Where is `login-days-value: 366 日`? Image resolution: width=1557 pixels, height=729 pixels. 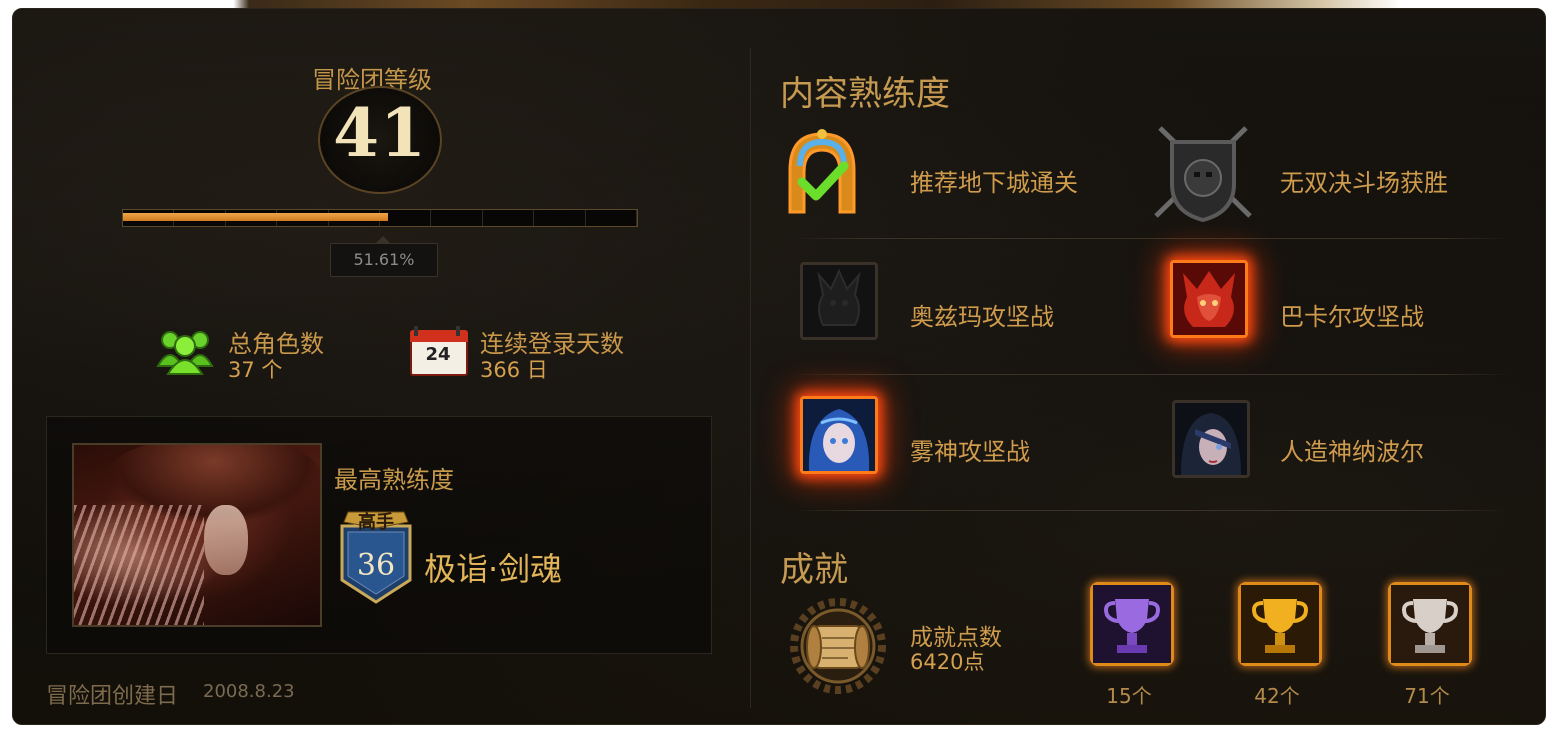
login-days-value: 366 日 is located at coordinates (514, 370).